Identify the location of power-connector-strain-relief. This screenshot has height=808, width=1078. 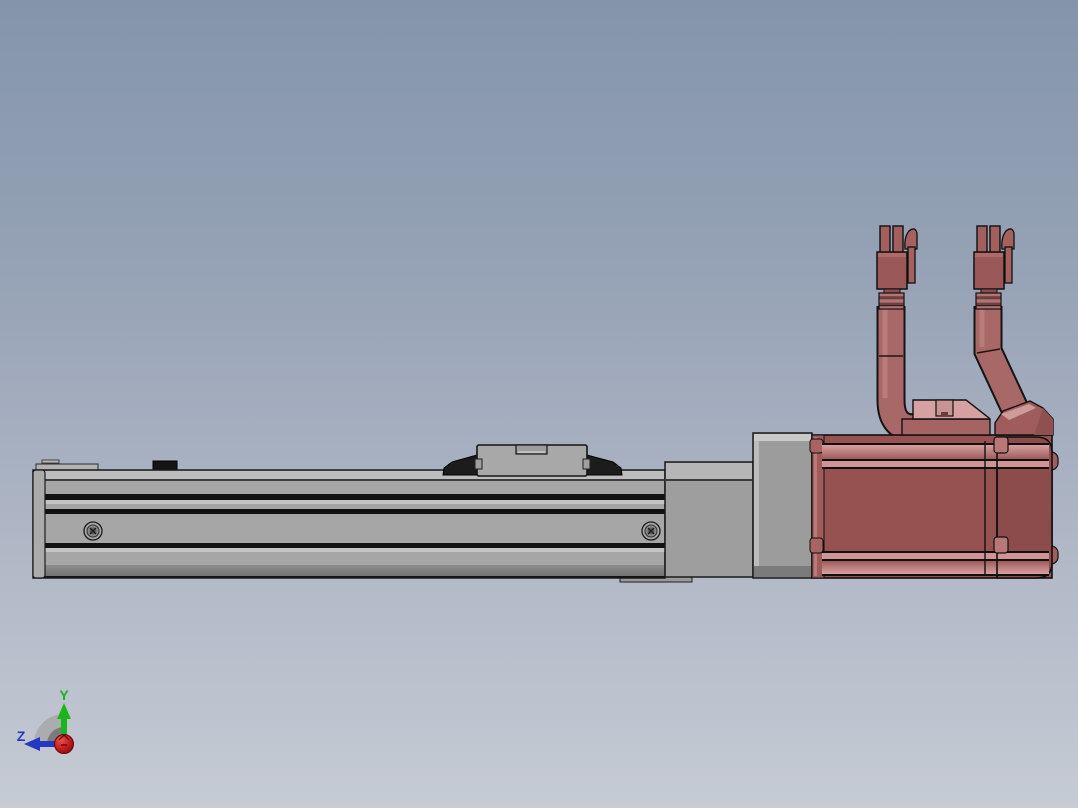
(891, 301).